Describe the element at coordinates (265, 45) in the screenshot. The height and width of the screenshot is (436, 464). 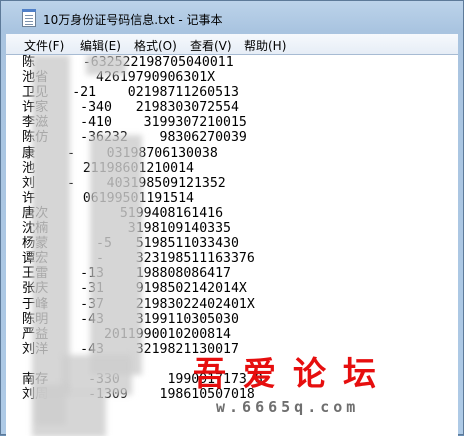
I see `menu-help: 帮助(H)` at that location.